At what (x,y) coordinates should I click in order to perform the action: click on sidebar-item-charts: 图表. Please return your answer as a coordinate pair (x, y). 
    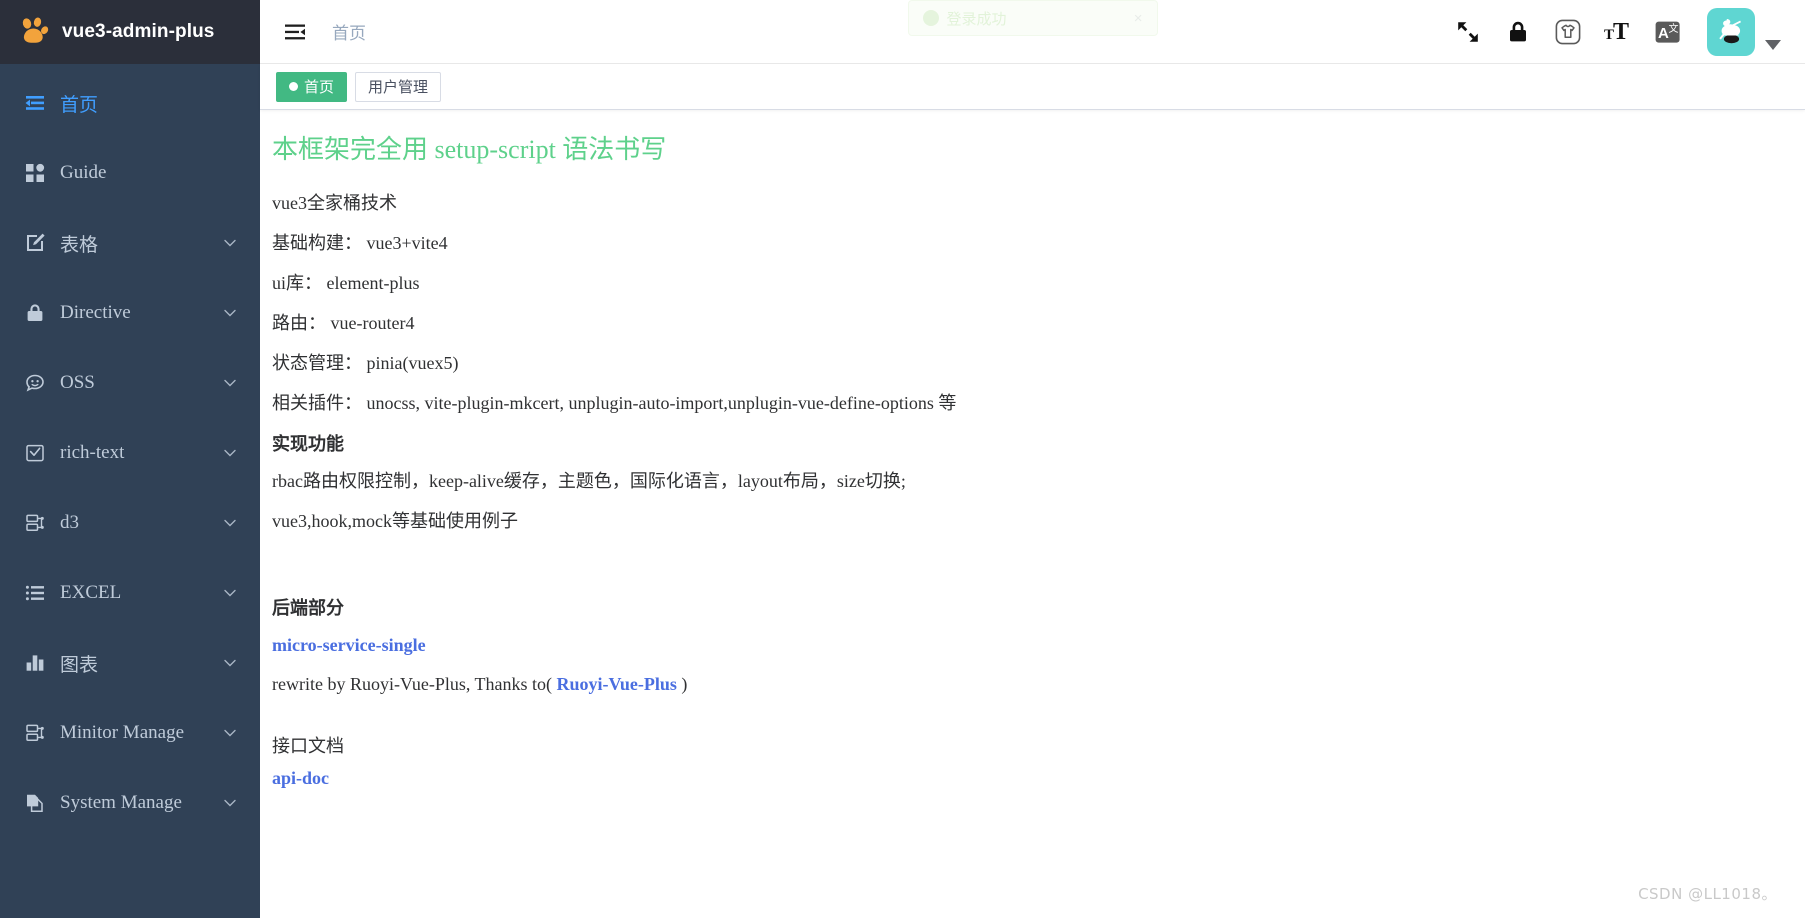
    Looking at the image, I should click on (130, 663).